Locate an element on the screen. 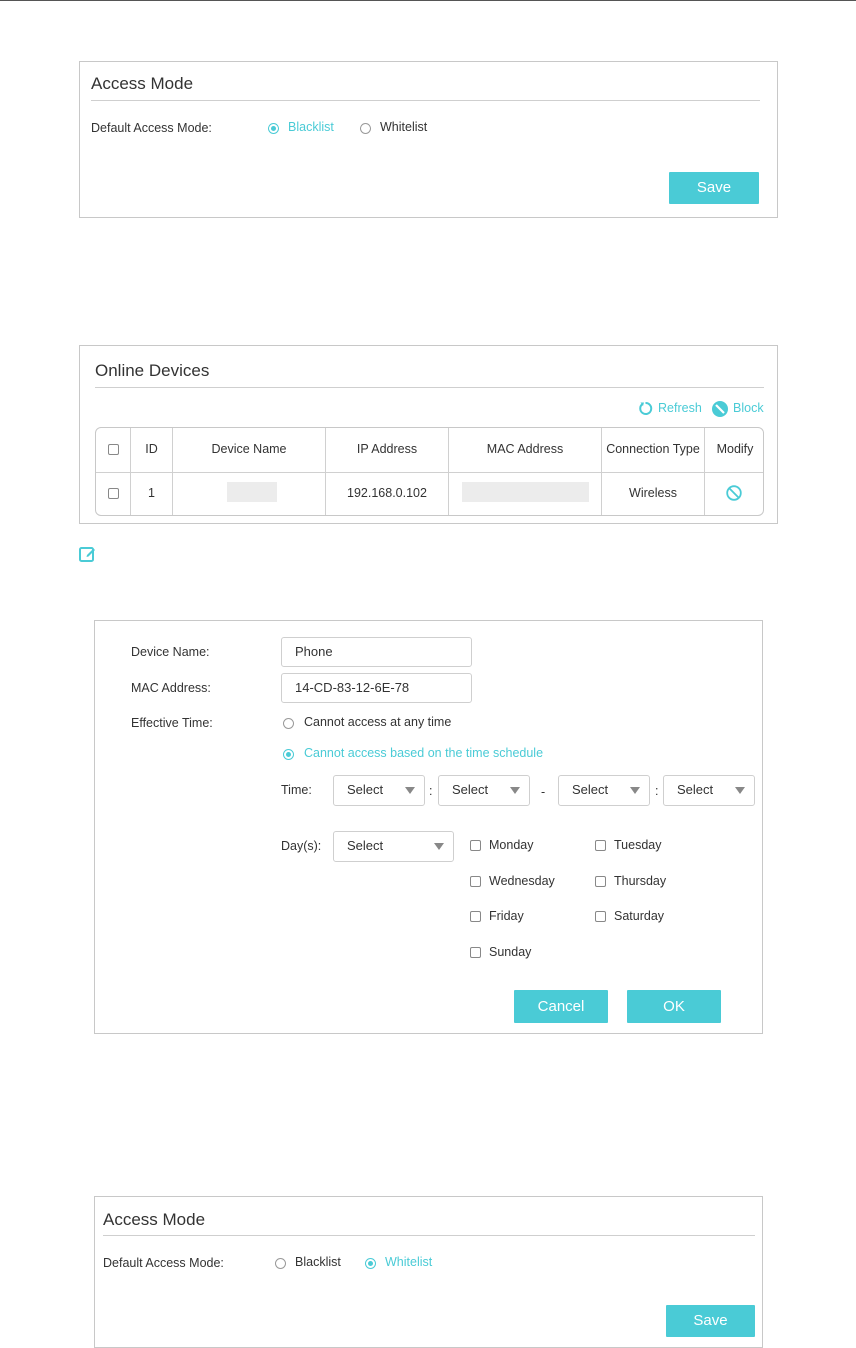  ok-button: OK is located at coordinates (674, 1006).